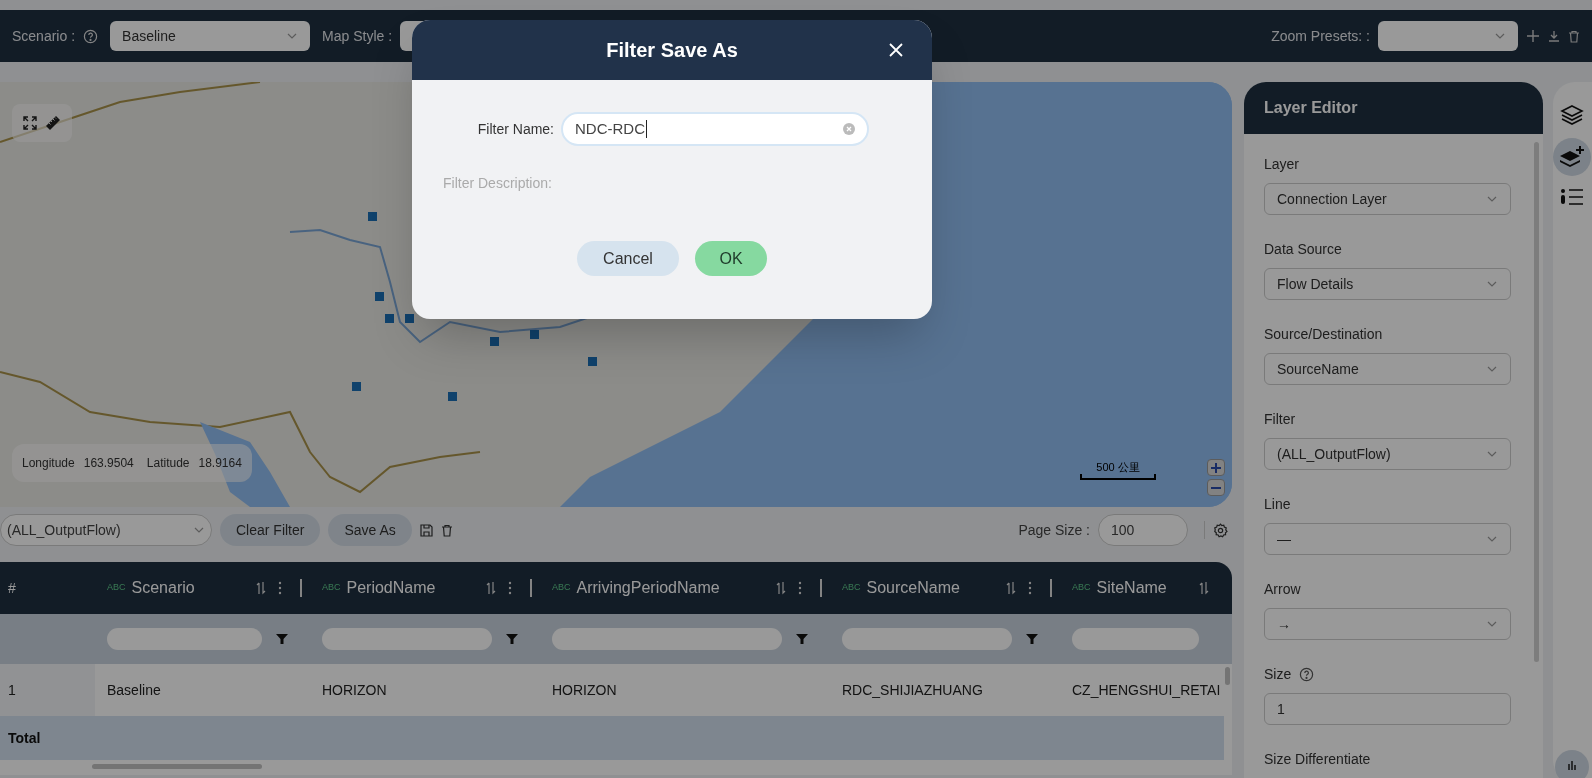 The image size is (1592, 778). Describe the element at coordinates (912, 690) in the screenshot. I see `table-cell-text: RDC_SHIJIAZHUANG` at that location.